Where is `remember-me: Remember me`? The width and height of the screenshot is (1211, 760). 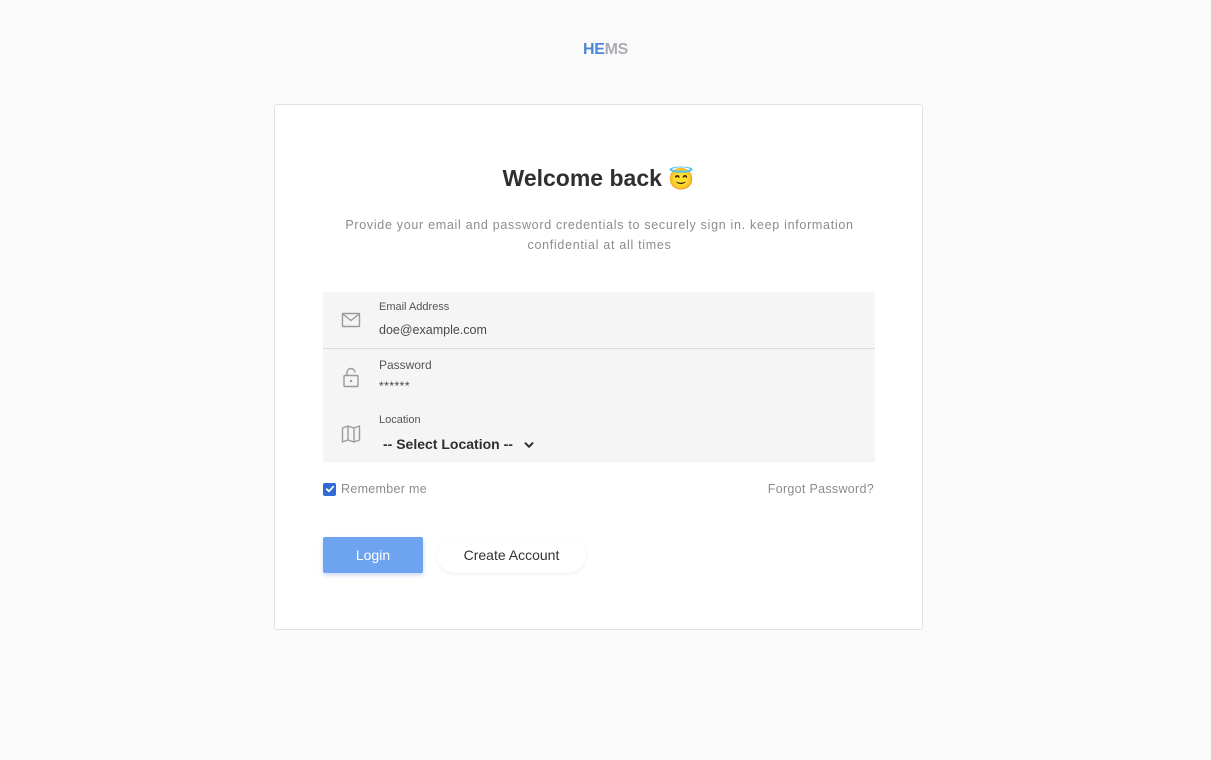 remember-me: Remember me is located at coordinates (375, 489).